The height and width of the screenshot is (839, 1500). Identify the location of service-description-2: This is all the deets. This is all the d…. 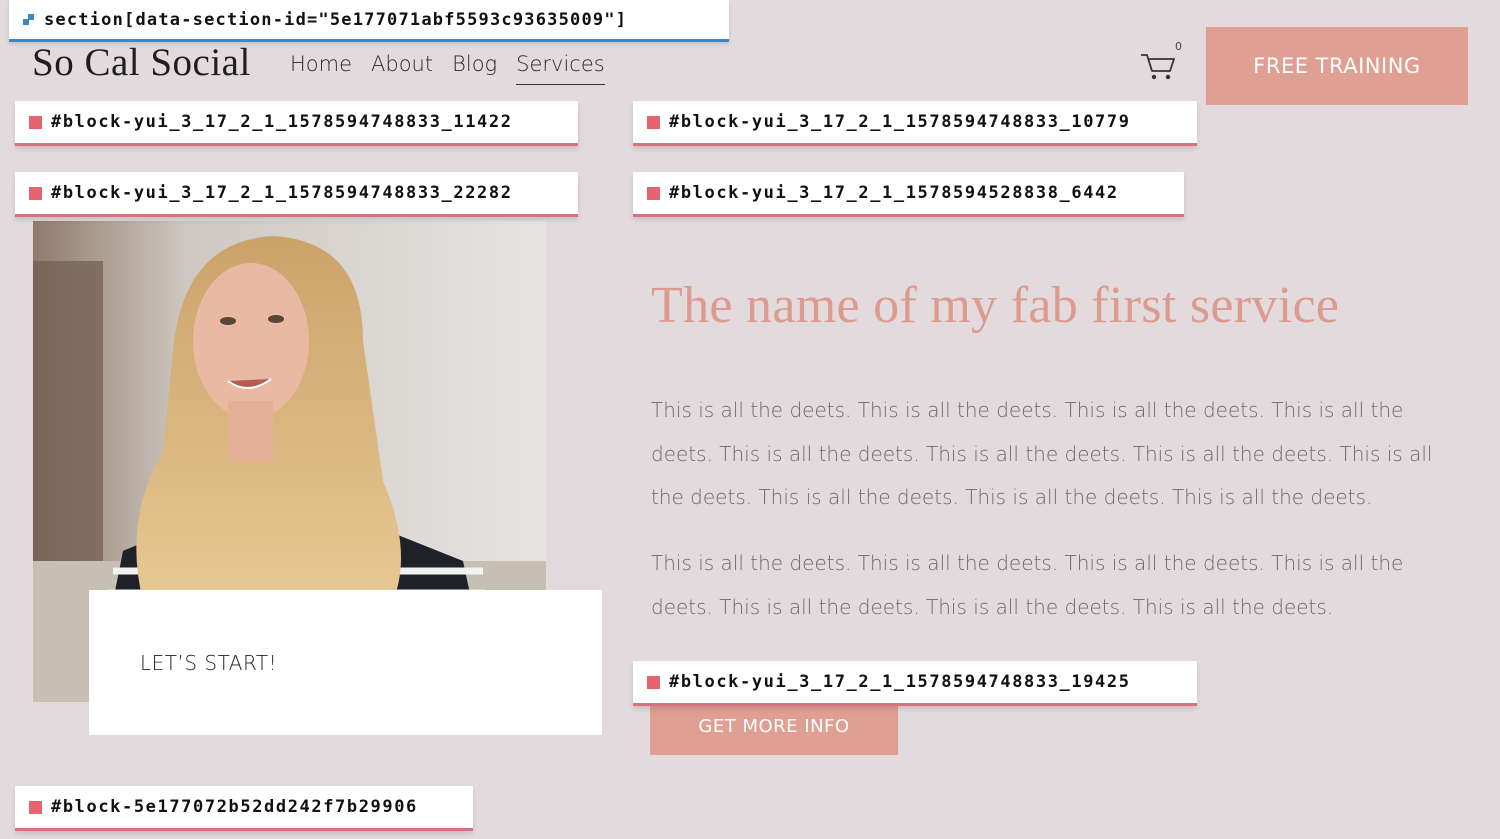
(1027, 585).